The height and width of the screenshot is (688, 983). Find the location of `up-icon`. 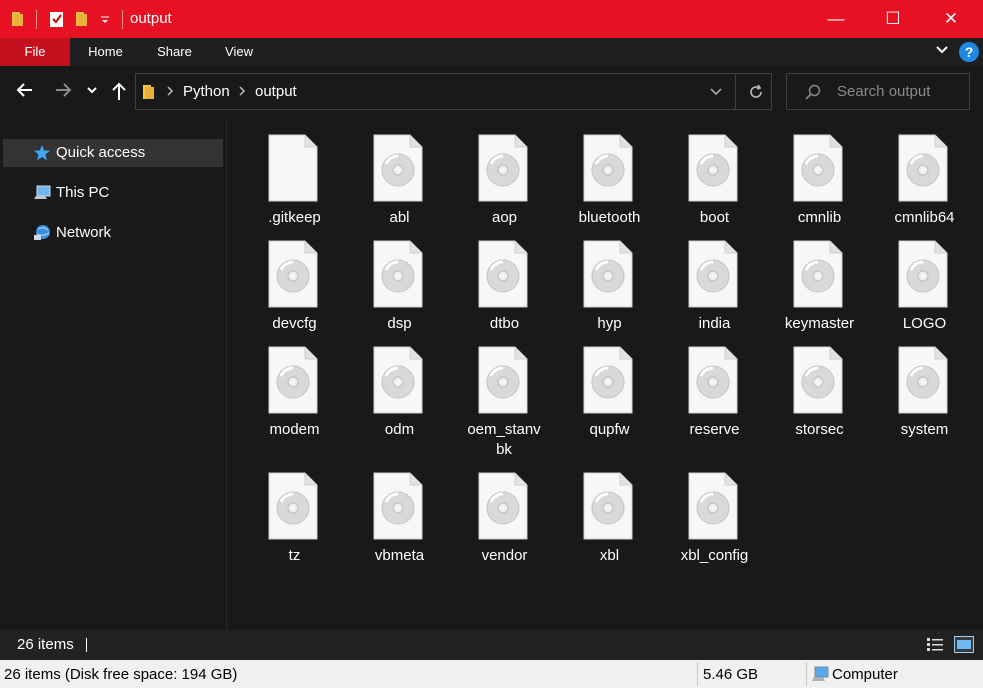

up-icon is located at coordinates (119, 91).